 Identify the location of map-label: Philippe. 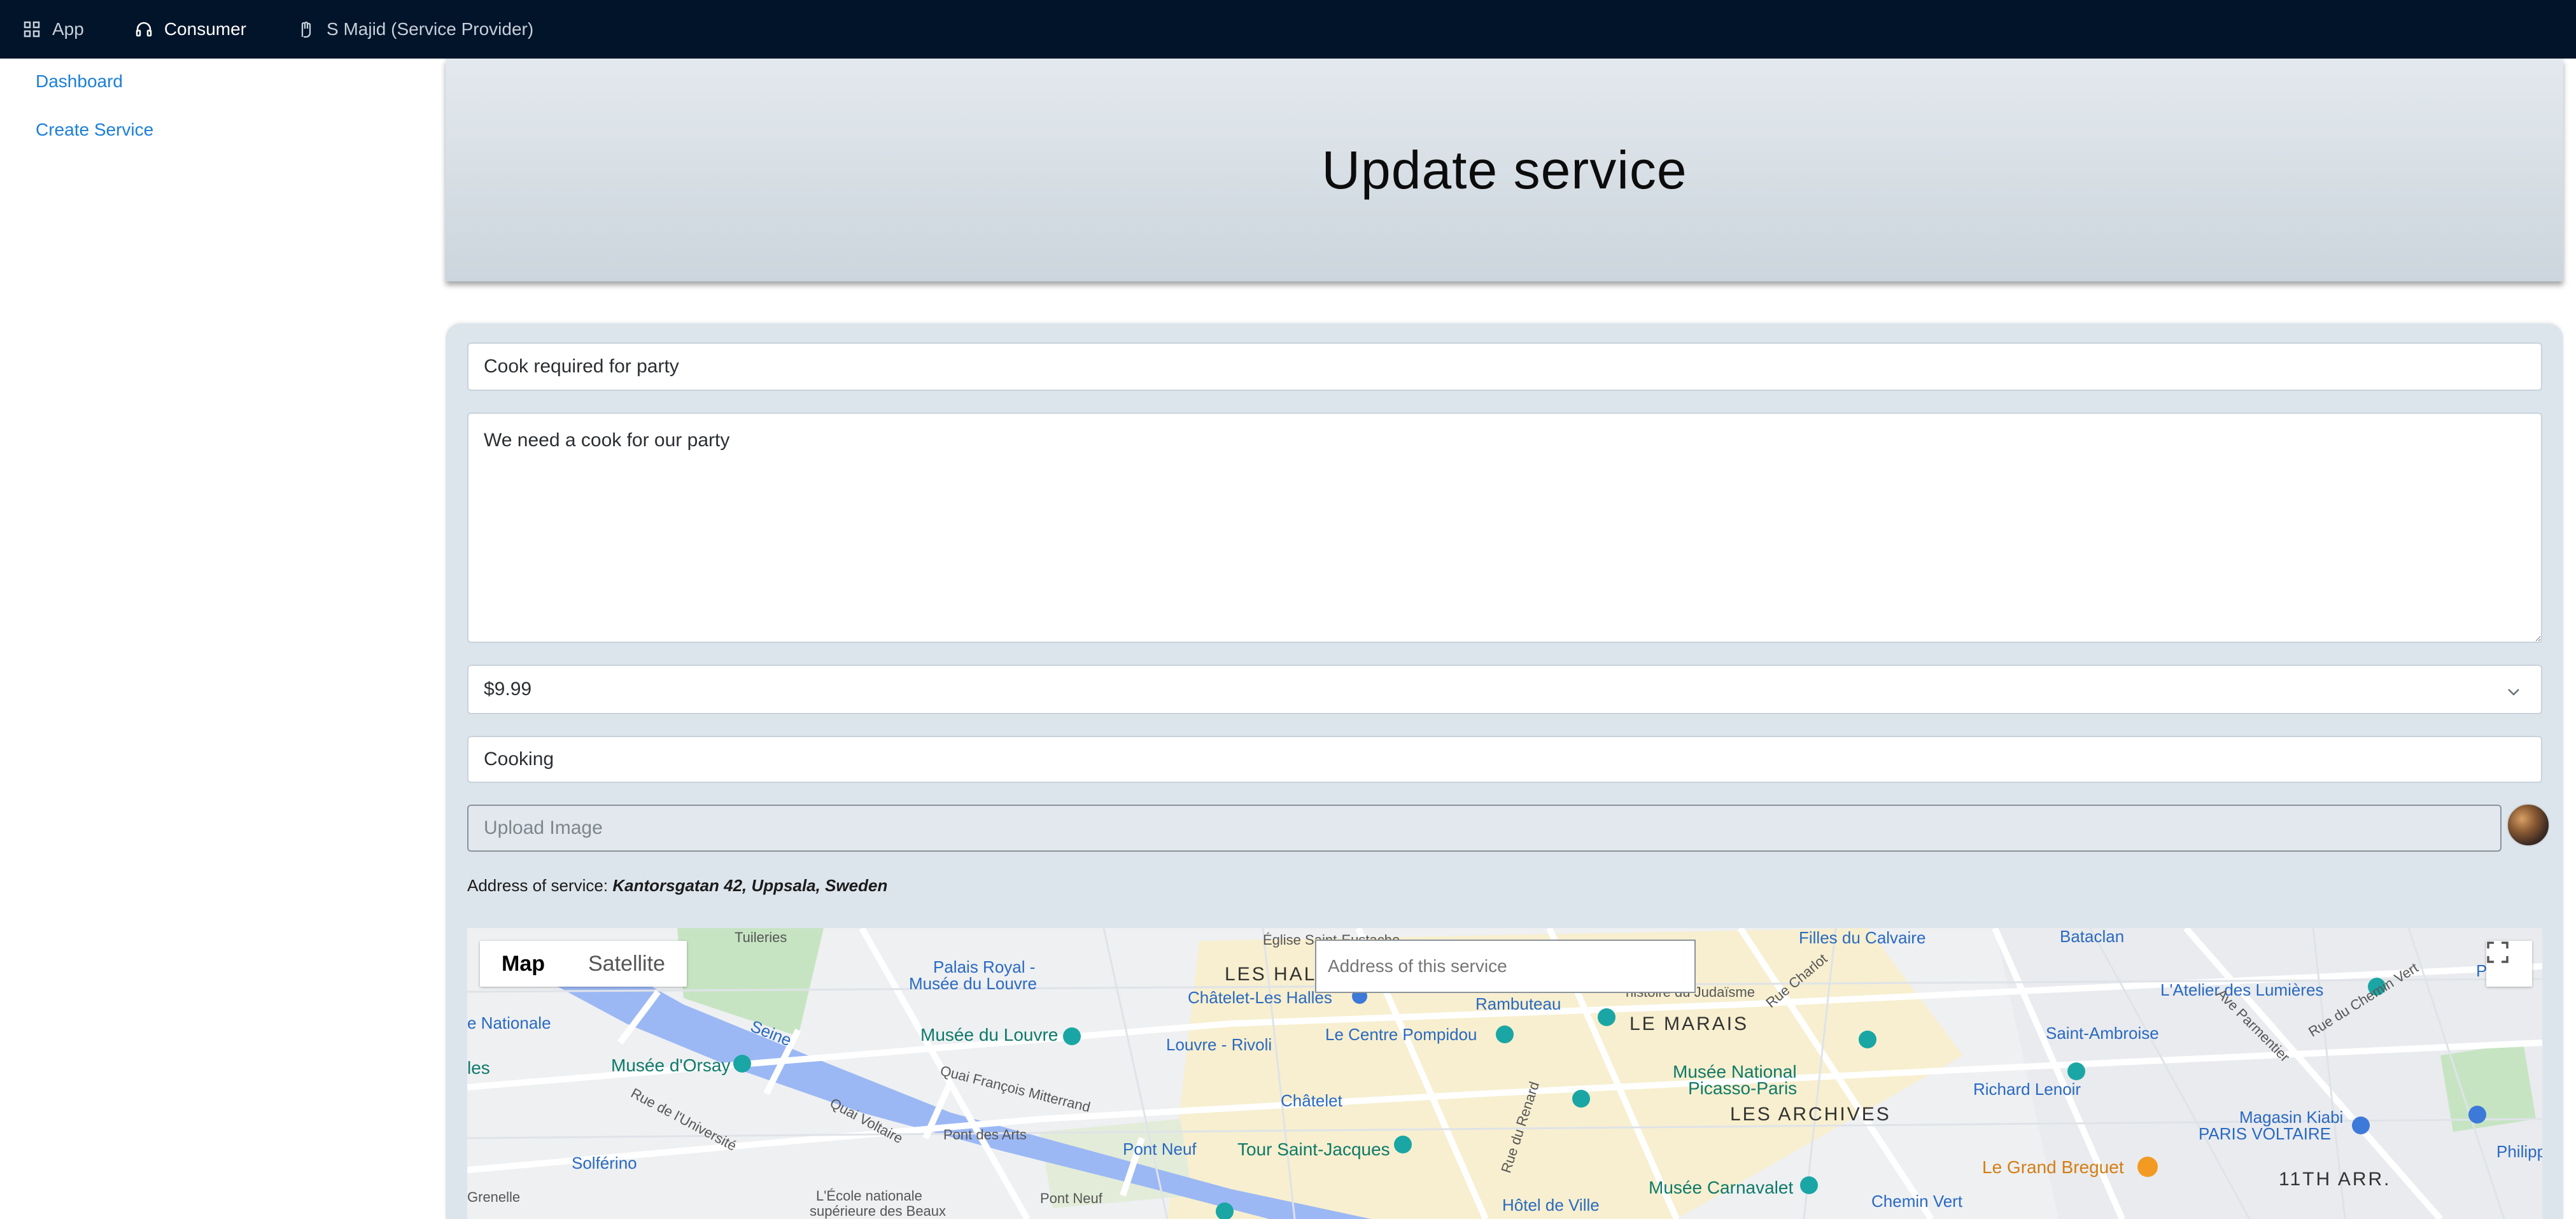
(2519, 1151).